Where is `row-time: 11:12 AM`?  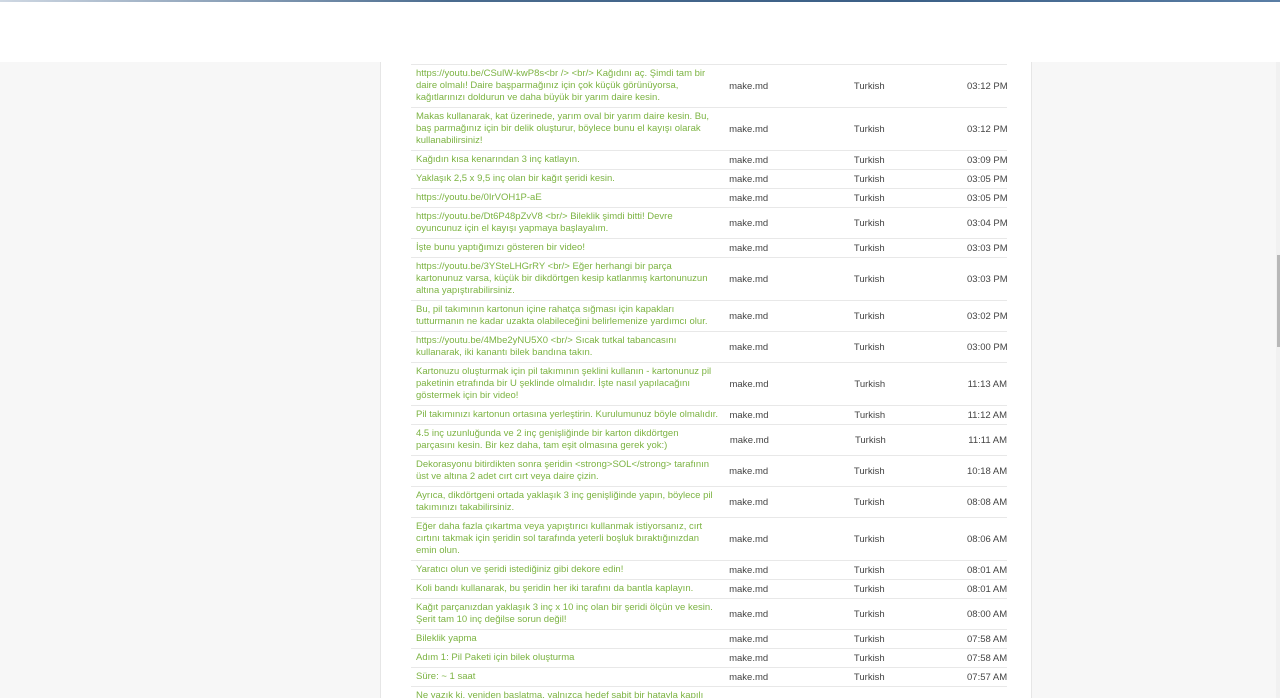 row-time: 11:12 AM is located at coordinates (987, 415).